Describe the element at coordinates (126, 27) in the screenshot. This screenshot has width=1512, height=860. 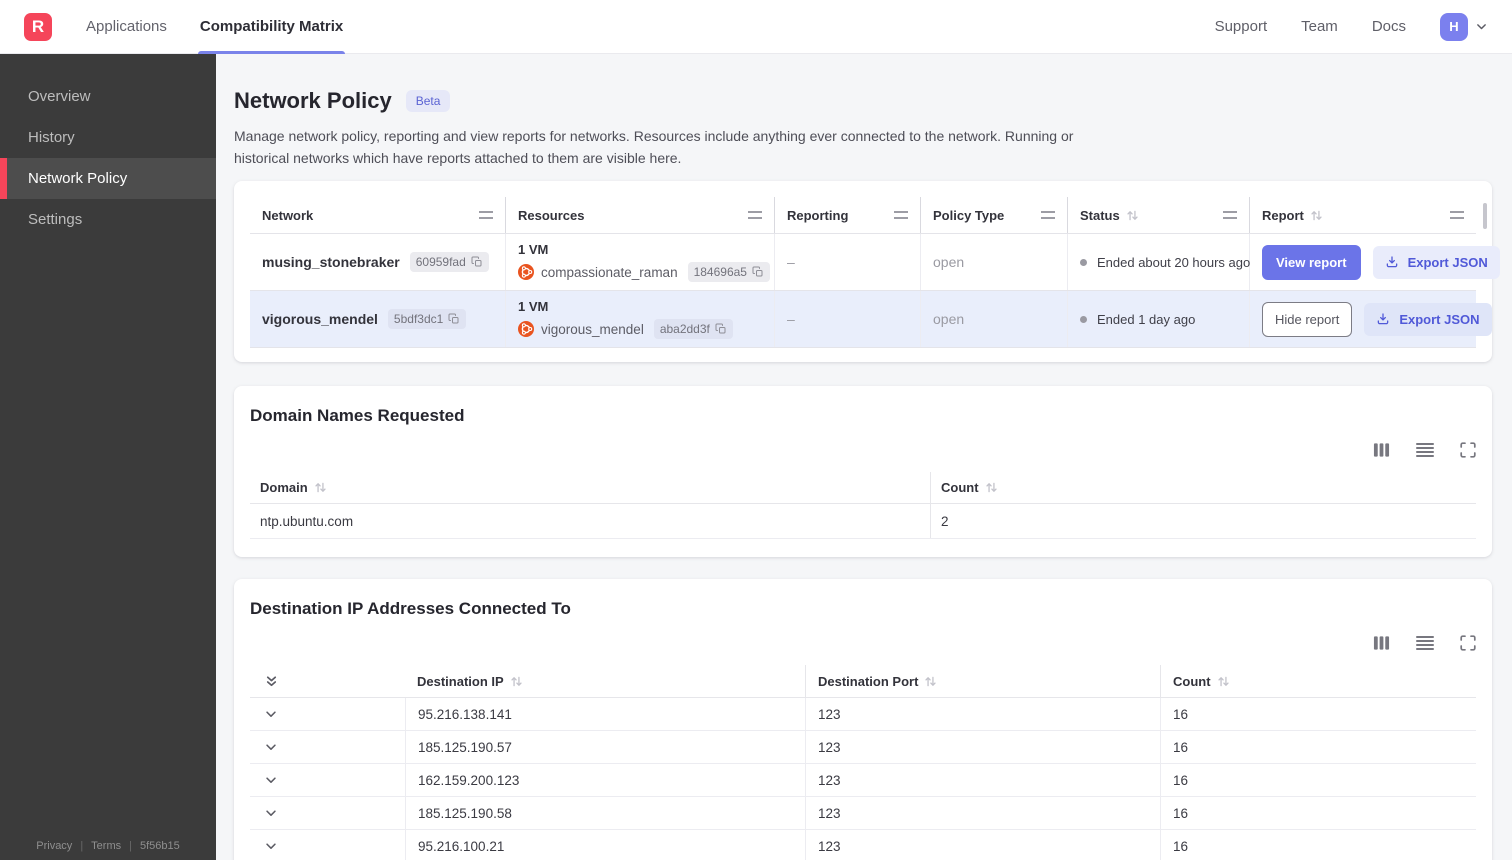
I see `tab-applications: Applications` at that location.